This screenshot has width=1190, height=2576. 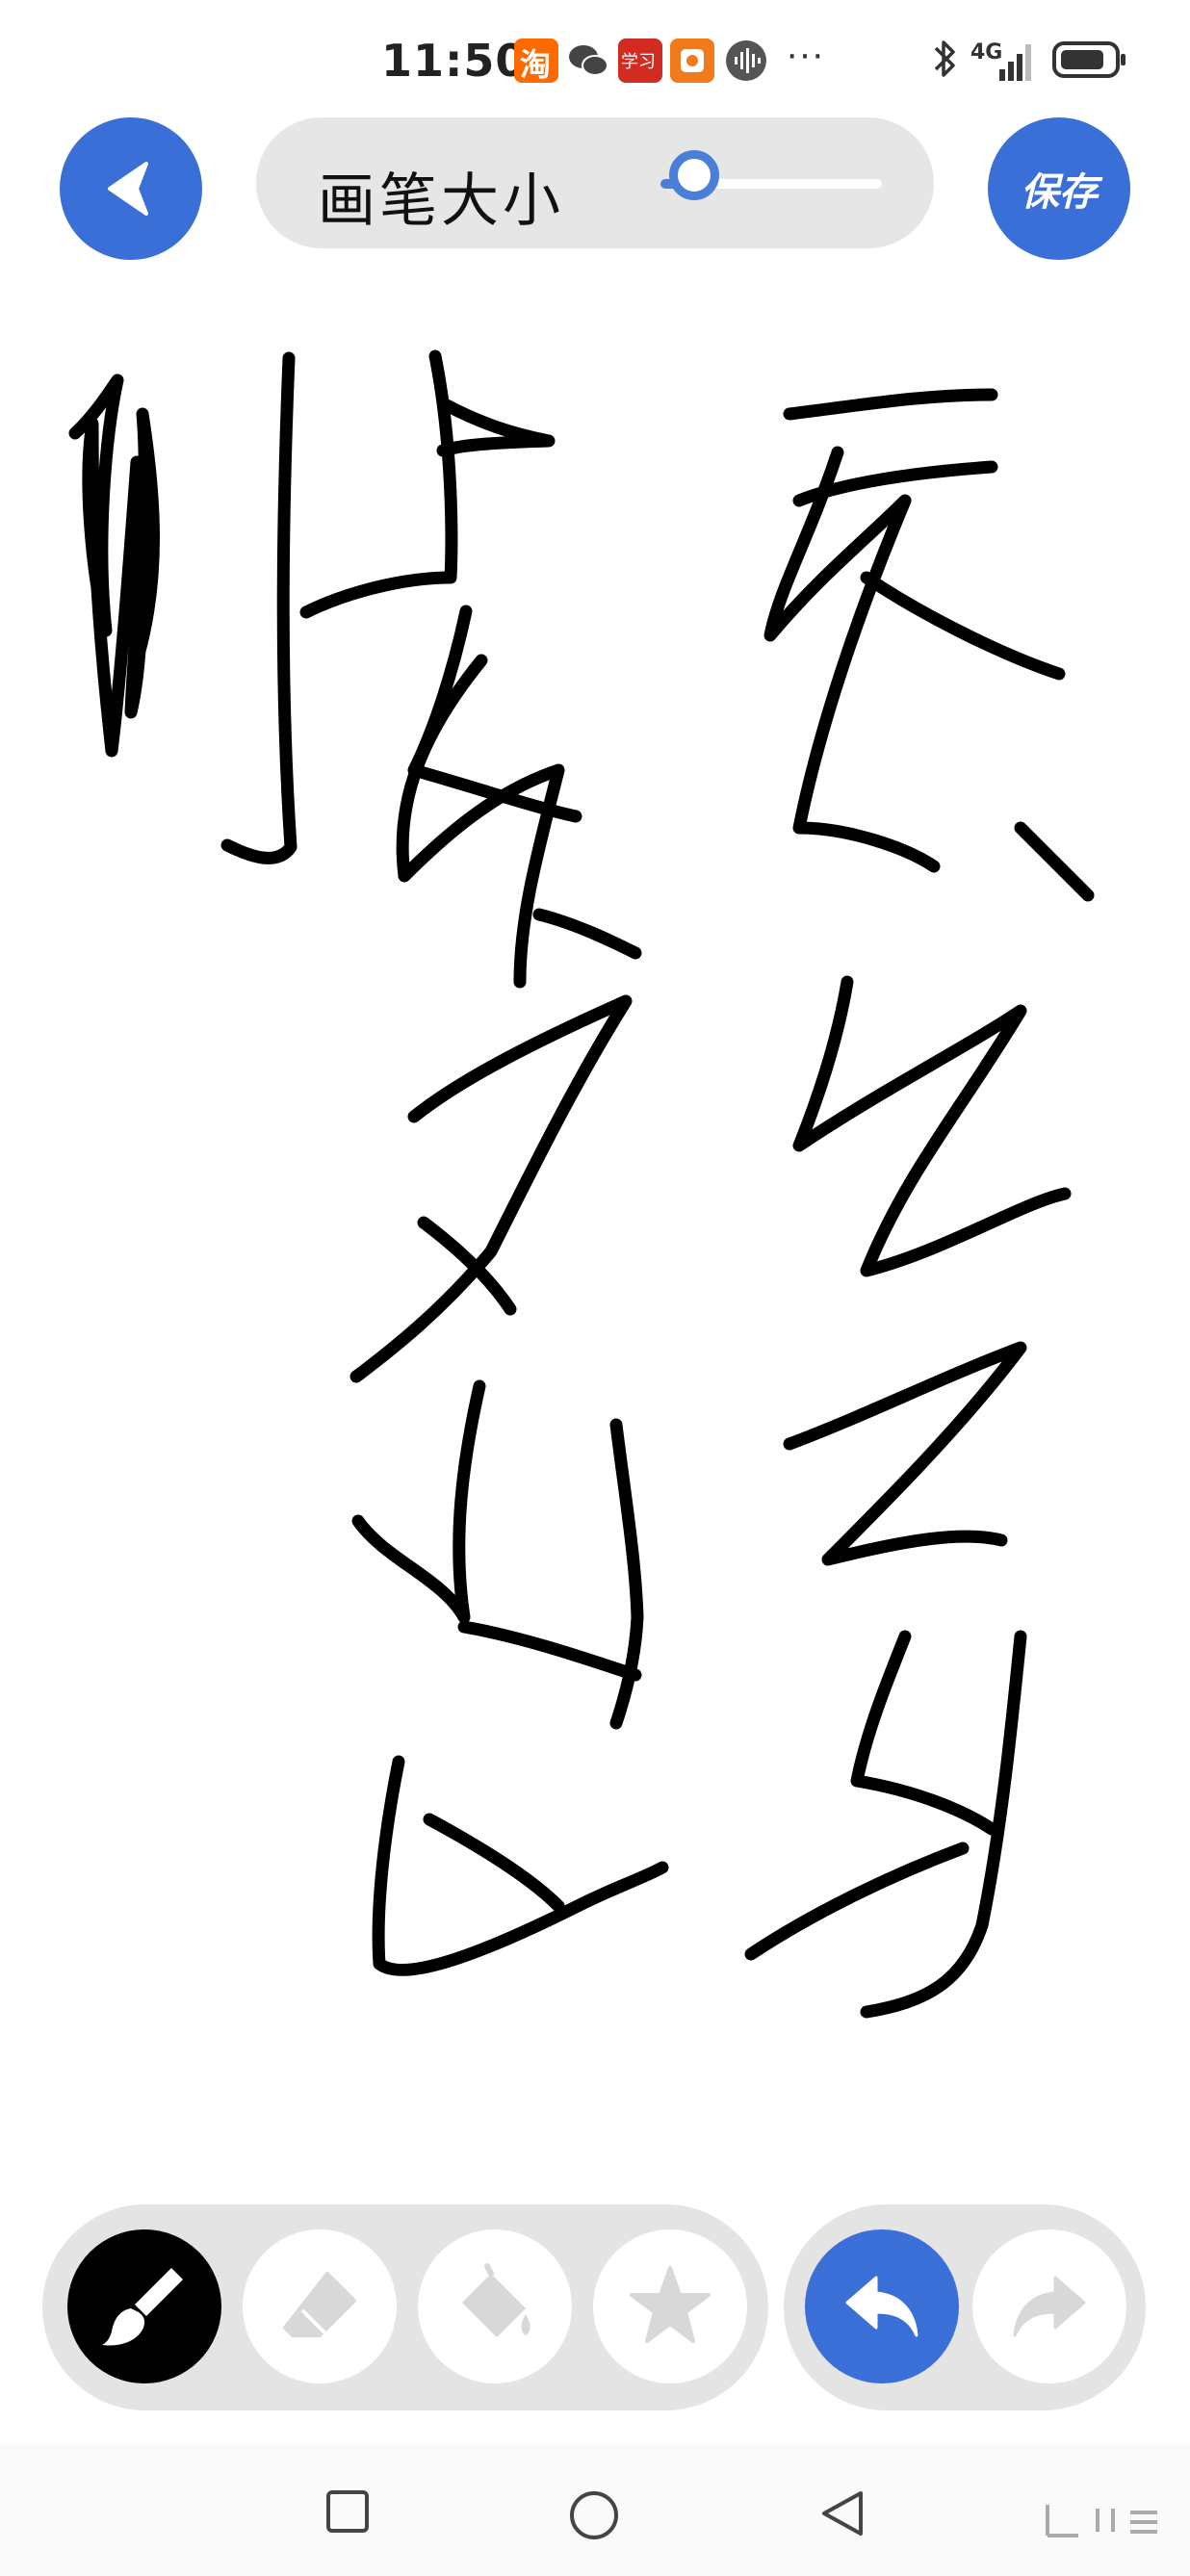 I want to click on taobao-icon: 淘, so click(x=536, y=61).